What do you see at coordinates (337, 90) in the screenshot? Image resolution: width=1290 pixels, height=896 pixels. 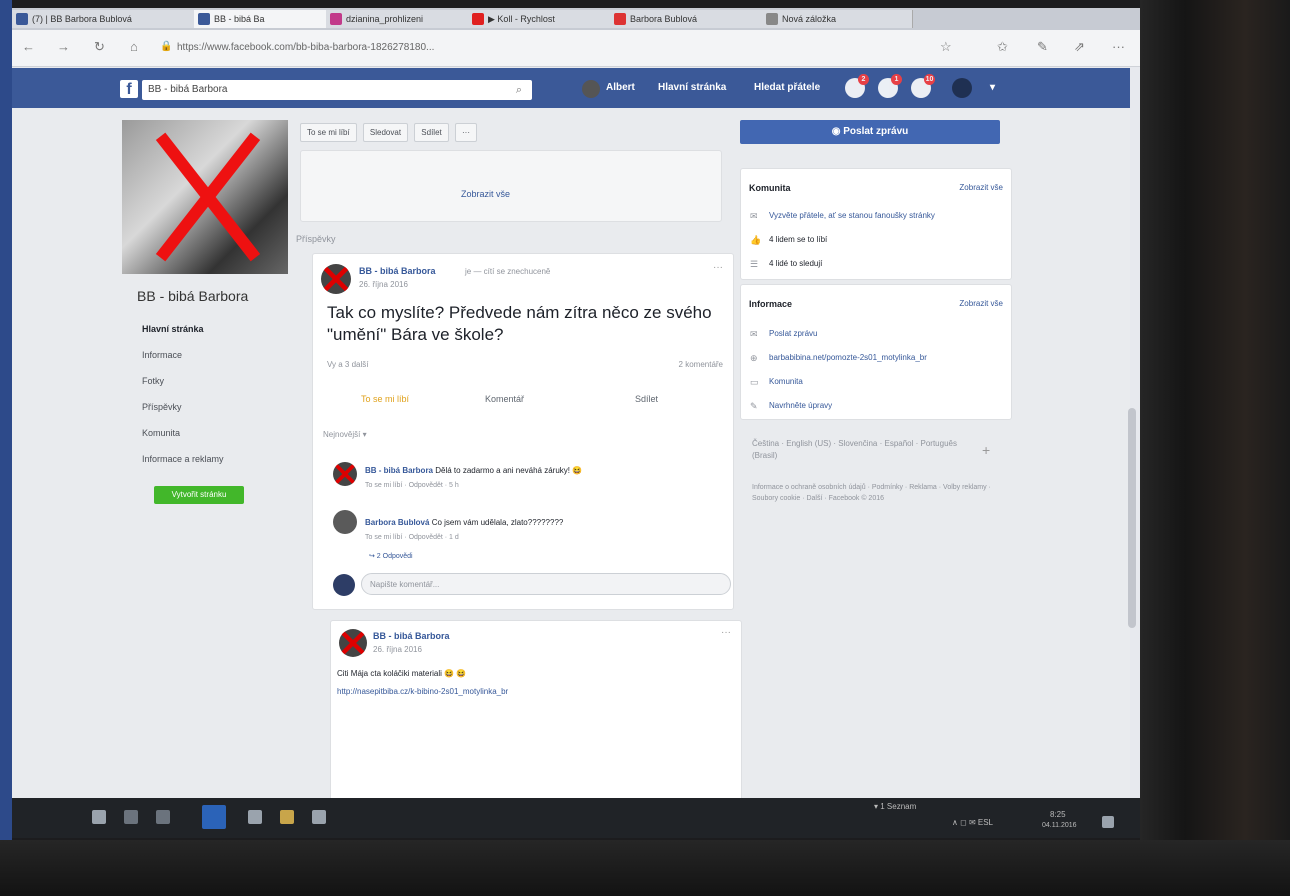 I see `search-input: BB - bibá Barbora ⌕` at bounding box center [337, 90].